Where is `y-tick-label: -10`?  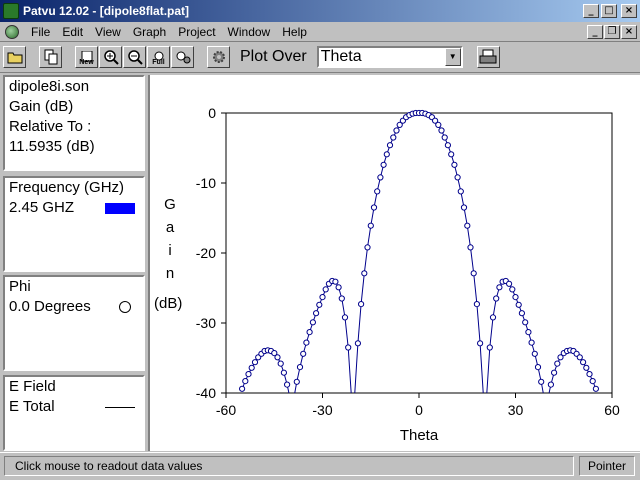 y-tick-label: -10 is located at coordinates (206, 183).